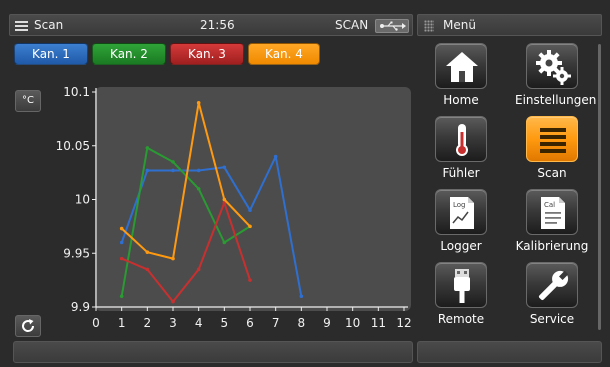  I want to click on menu-item-label: Scan, so click(552, 173).